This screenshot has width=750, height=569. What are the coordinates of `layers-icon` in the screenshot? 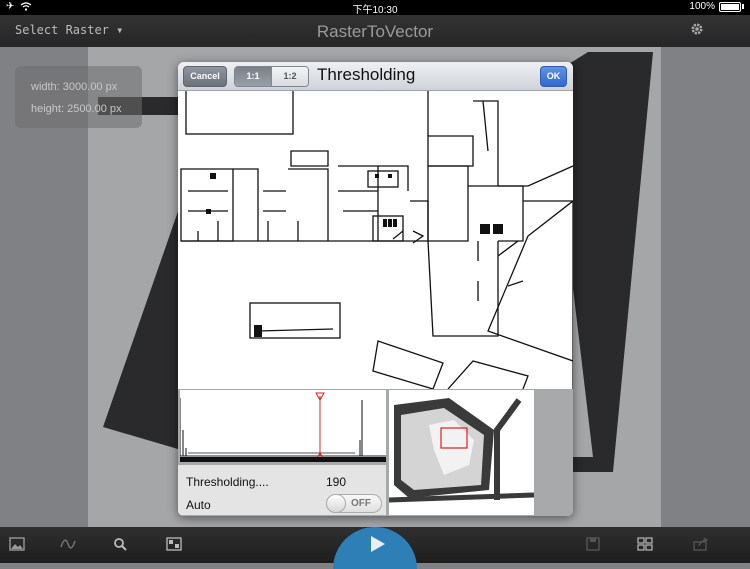 It's located at (174, 544).